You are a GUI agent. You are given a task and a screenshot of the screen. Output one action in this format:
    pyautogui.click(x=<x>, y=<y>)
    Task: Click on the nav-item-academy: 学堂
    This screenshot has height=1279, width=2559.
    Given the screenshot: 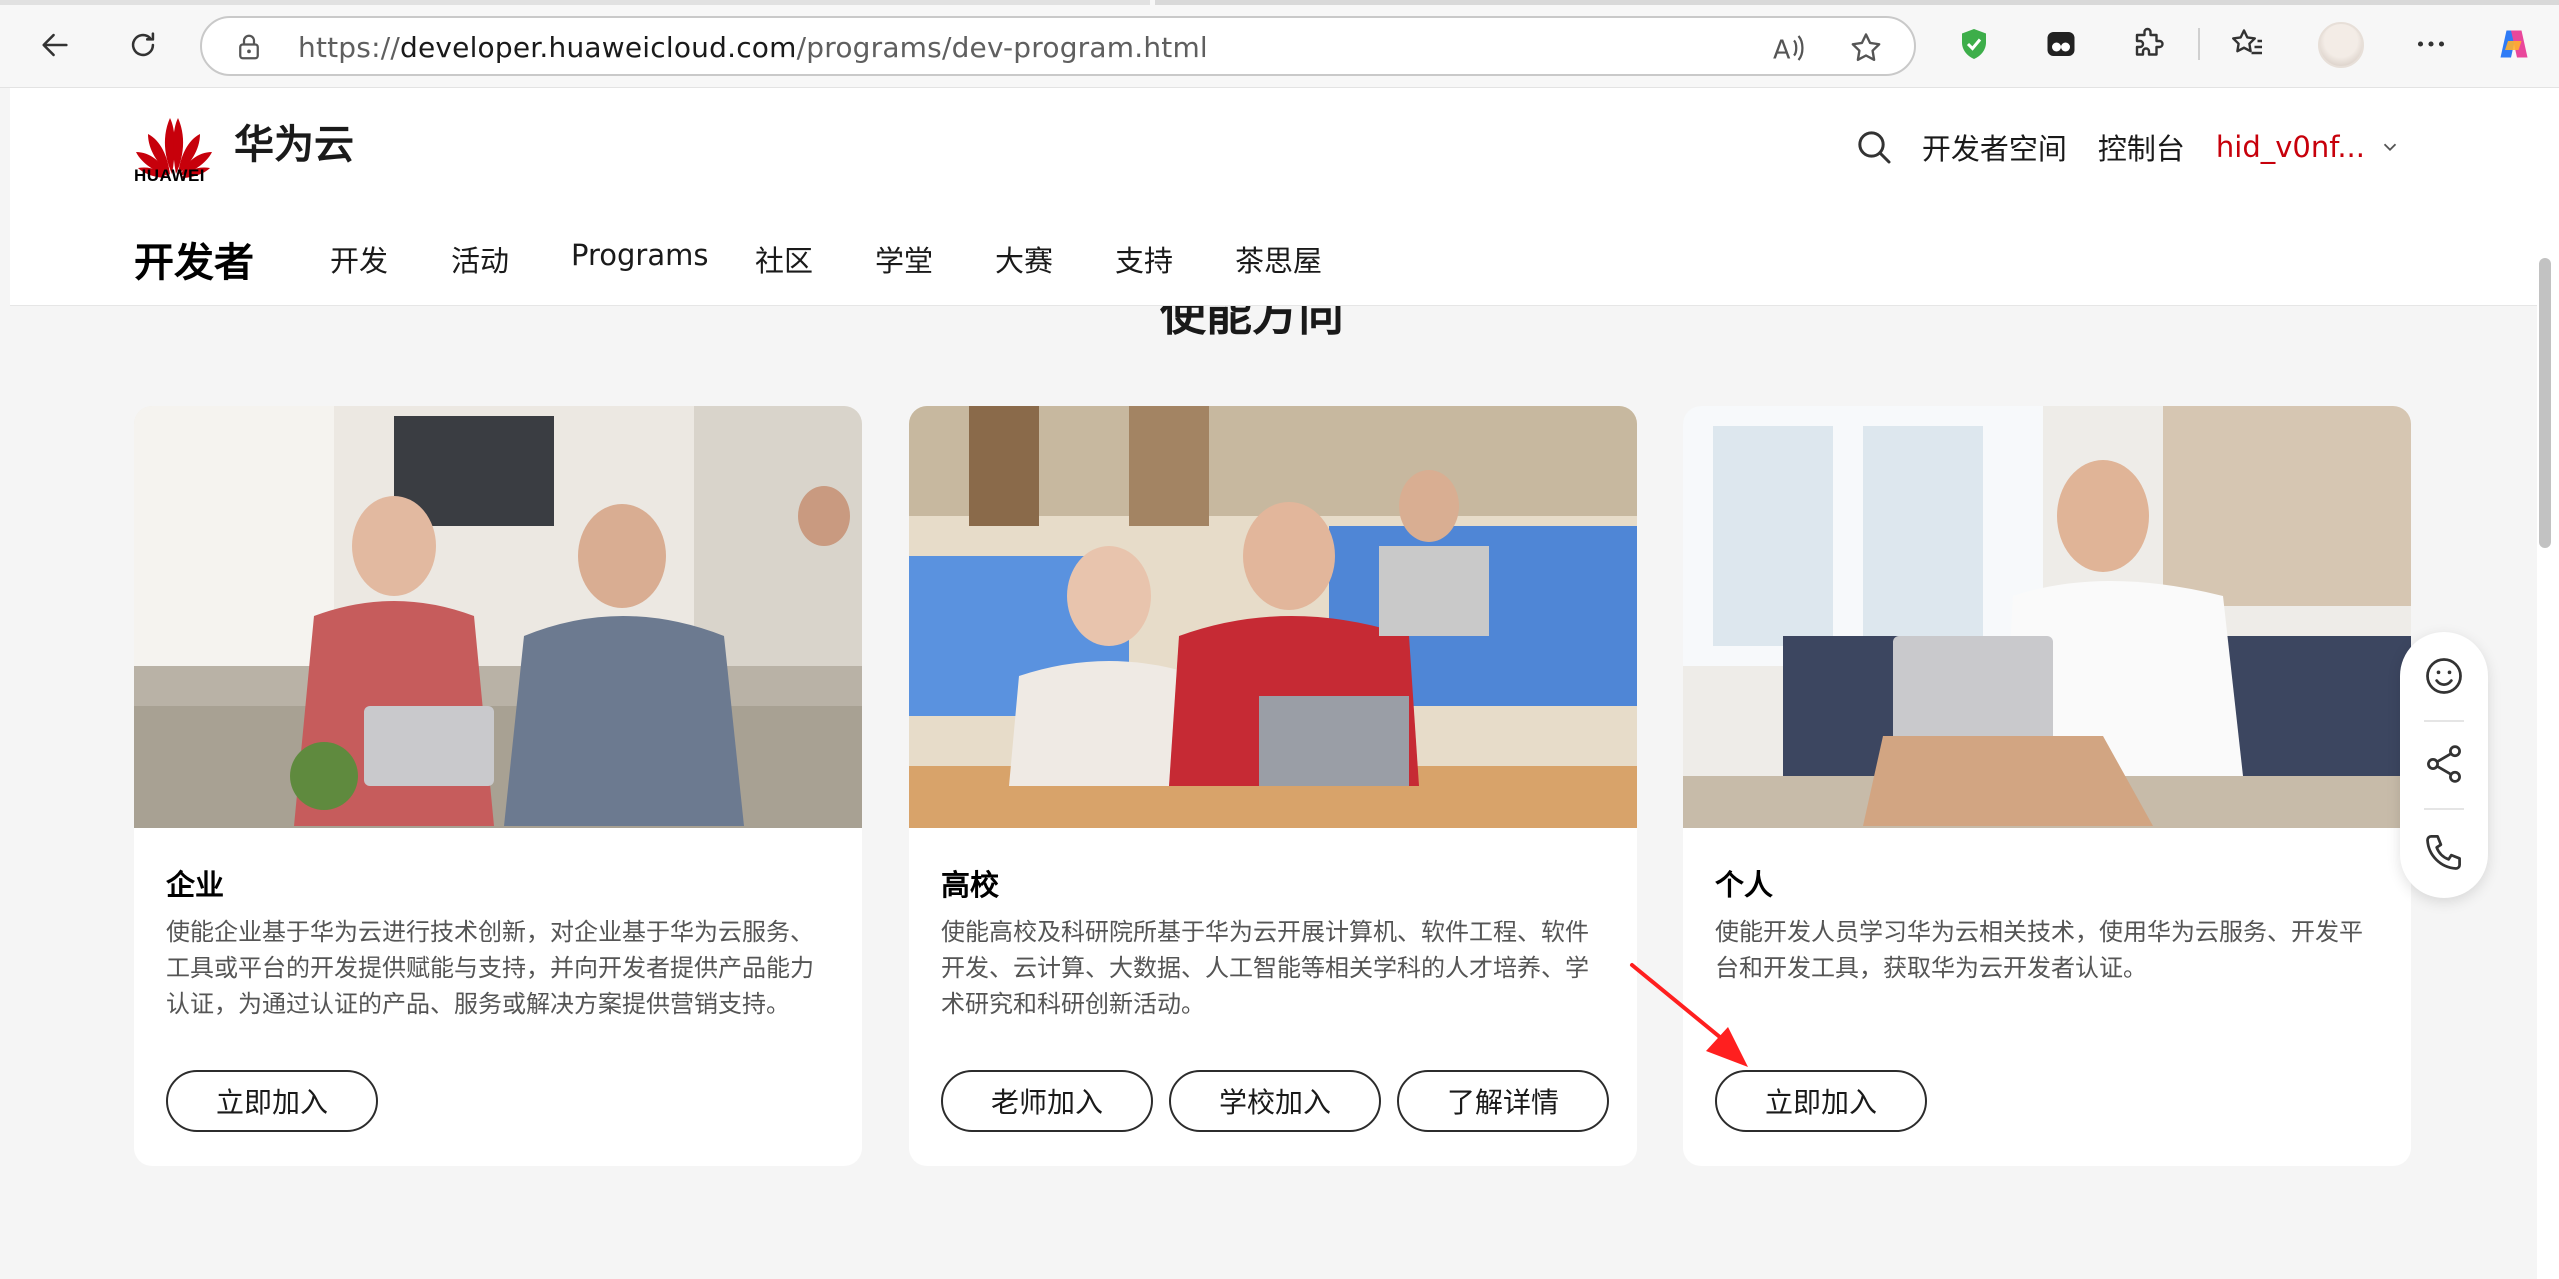 What is the action you would take?
    pyautogui.click(x=935, y=259)
    